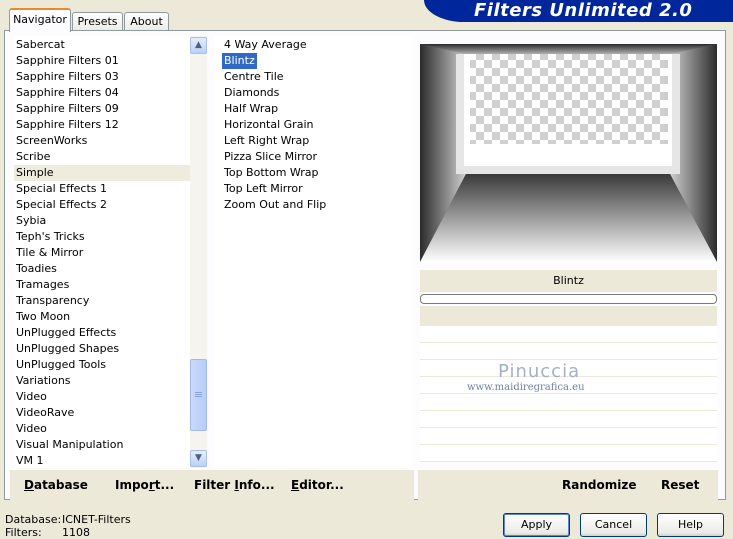  I want to click on category-item: Two Moon, so click(102, 317).